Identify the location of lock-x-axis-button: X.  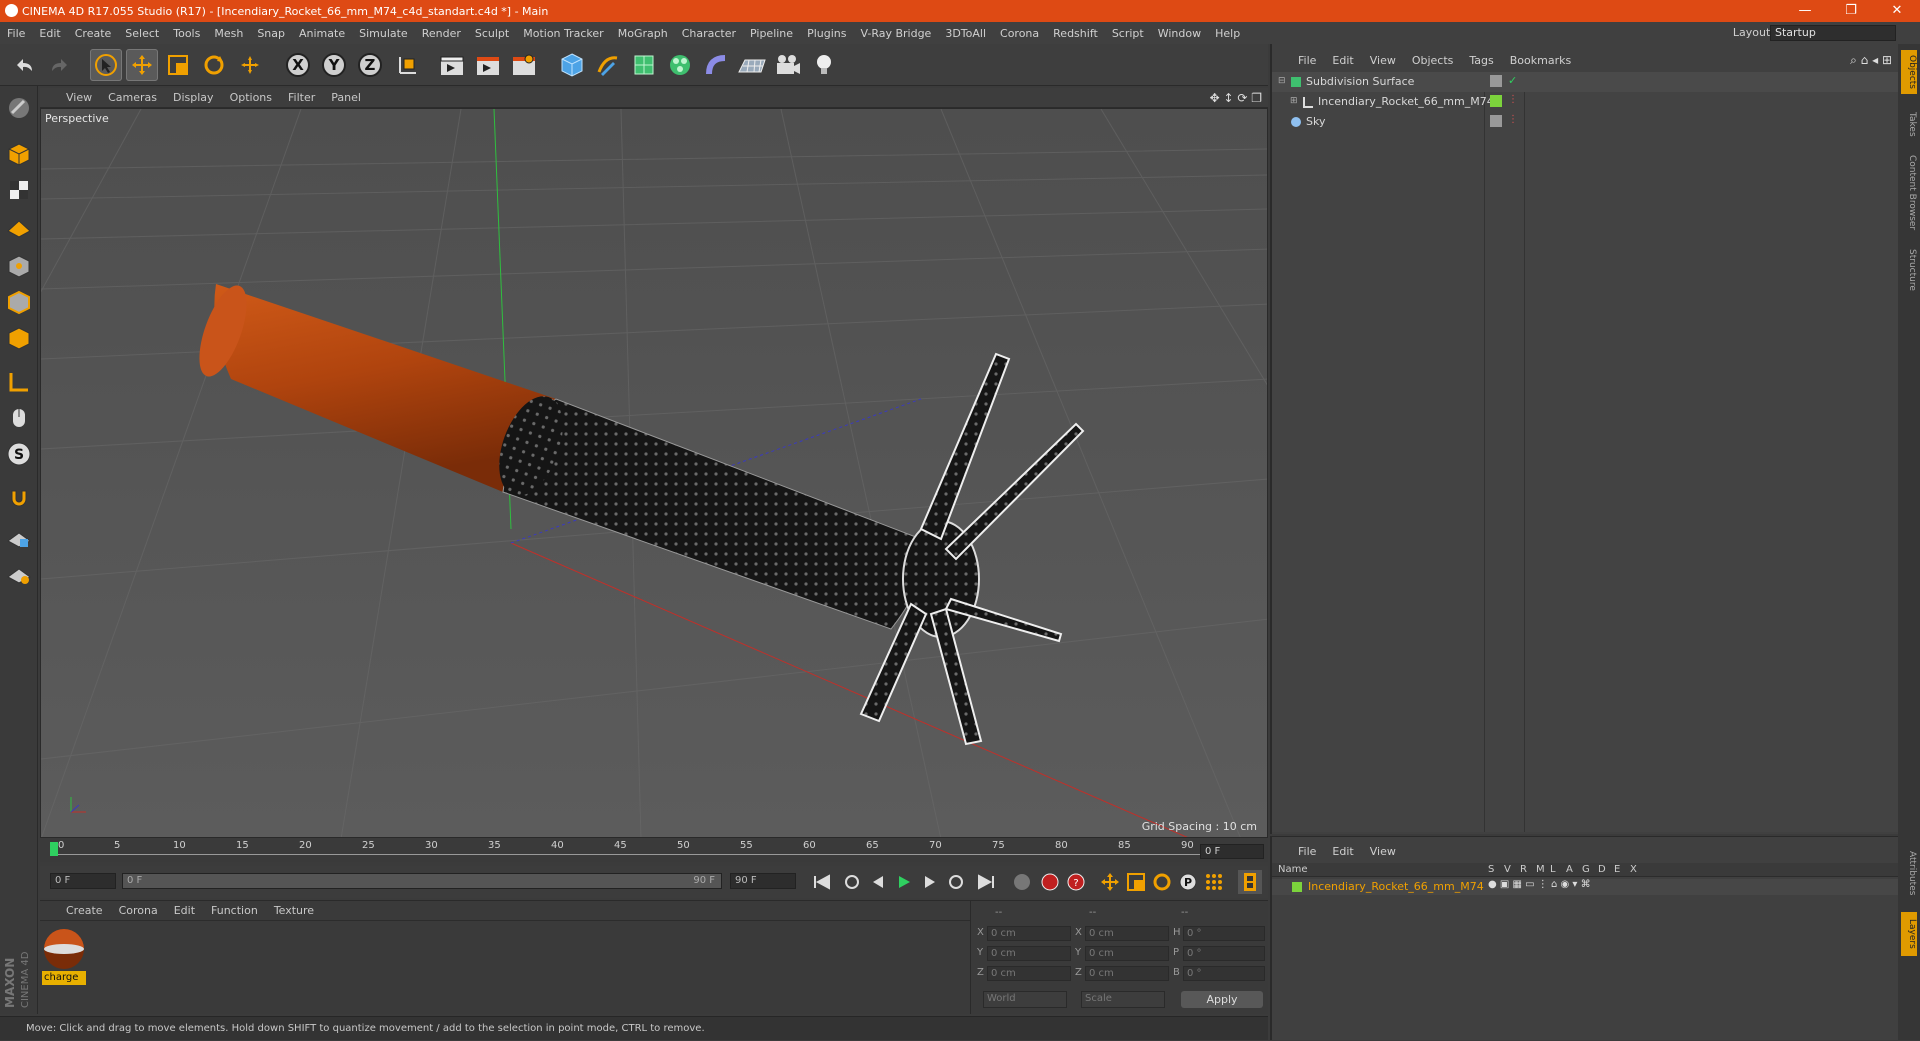
(298, 65).